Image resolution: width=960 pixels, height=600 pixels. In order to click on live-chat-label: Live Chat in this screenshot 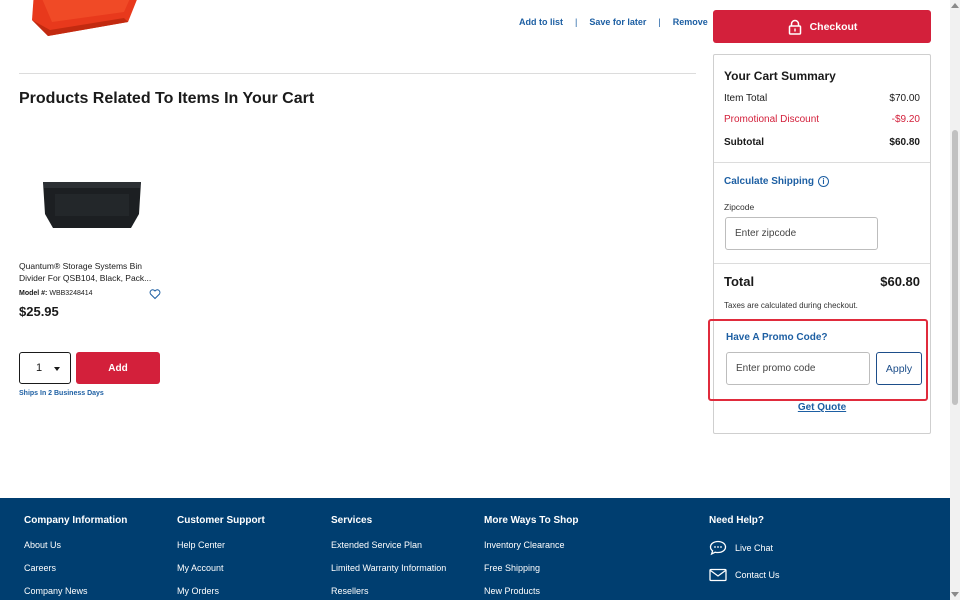, I will do `click(754, 548)`.